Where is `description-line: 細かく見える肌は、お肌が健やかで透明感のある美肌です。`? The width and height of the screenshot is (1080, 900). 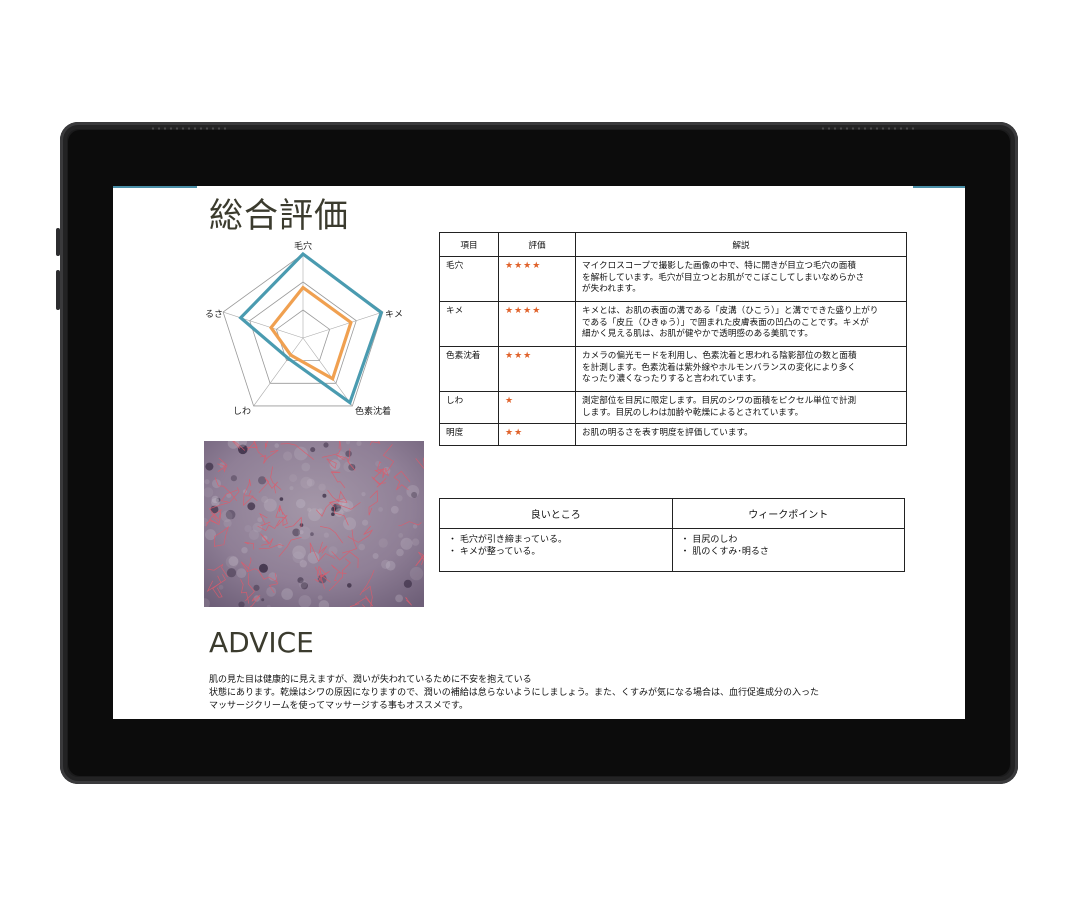 description-line: 細かく見える肌は、お肌が健やかで透明感のある美肌です。 is located at coordinates (697, 334).